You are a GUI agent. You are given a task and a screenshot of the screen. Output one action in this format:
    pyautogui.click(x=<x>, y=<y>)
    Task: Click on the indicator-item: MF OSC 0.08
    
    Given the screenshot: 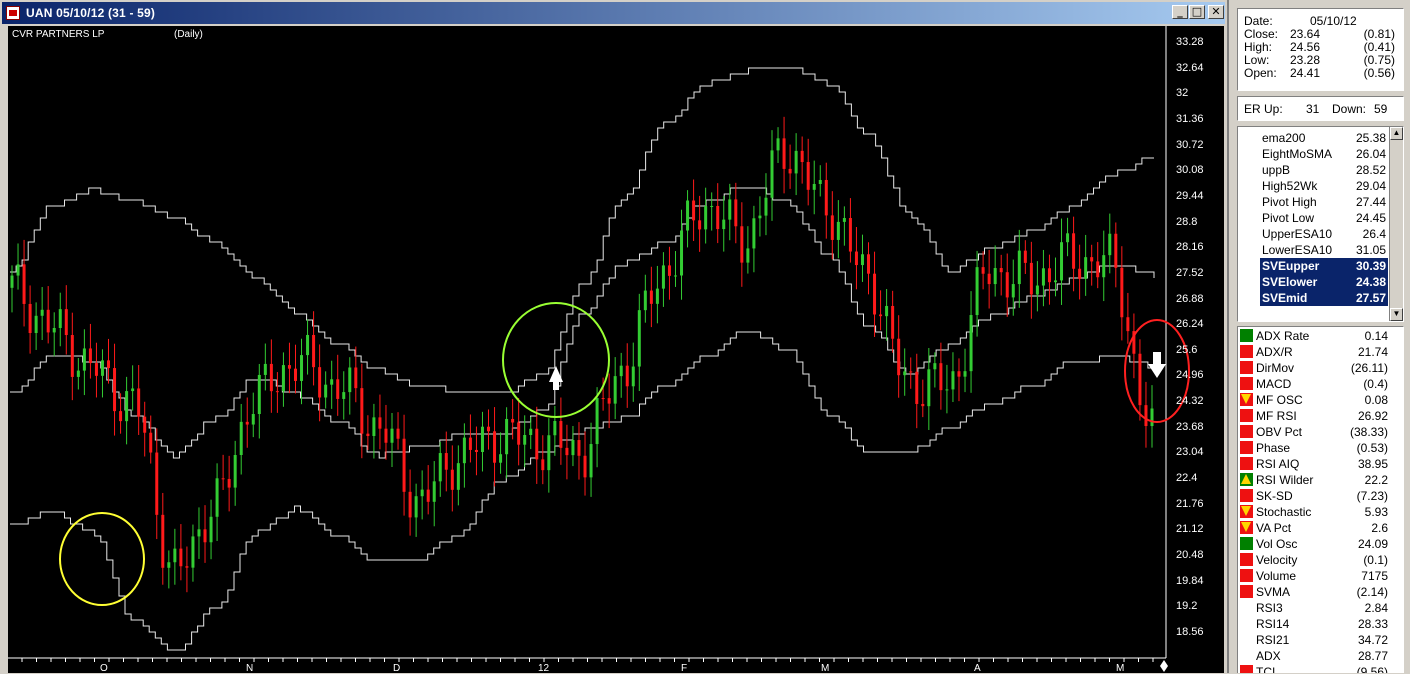 What is the action you would take?
    pyautogui.click(x=1315, y=400)
    